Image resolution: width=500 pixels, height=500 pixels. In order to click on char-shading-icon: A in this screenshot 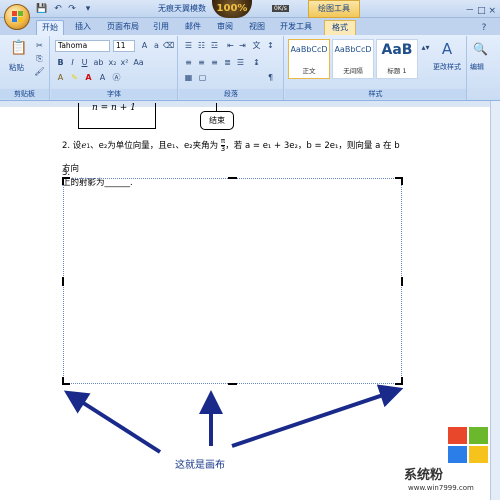, I will do `click(102, 77)`.